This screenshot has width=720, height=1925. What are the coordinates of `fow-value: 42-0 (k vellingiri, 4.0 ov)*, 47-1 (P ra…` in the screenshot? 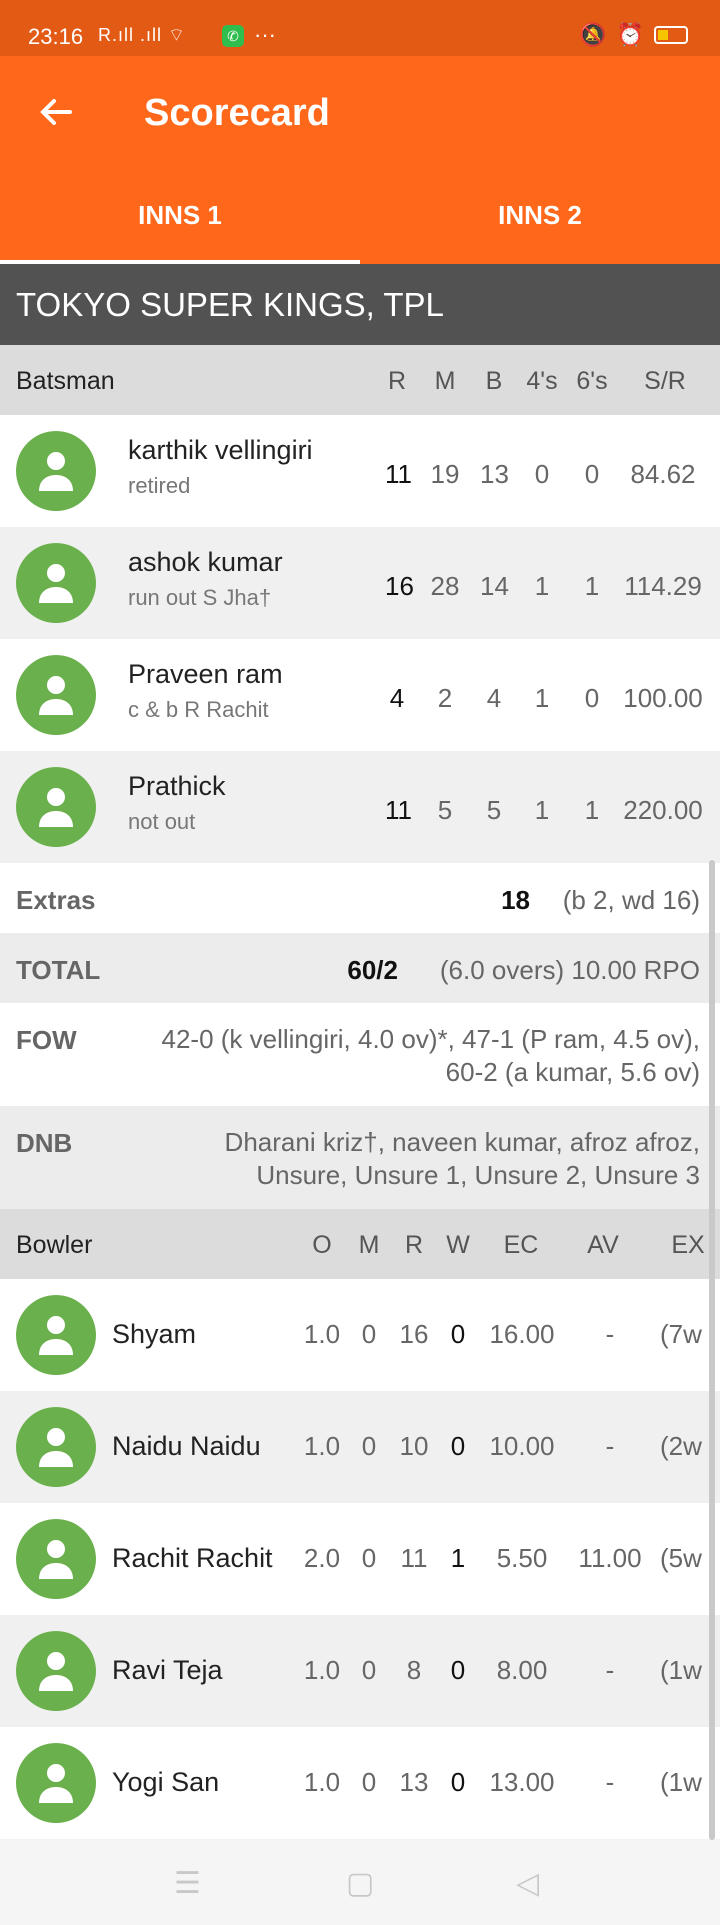 It's located at (430, 1056).